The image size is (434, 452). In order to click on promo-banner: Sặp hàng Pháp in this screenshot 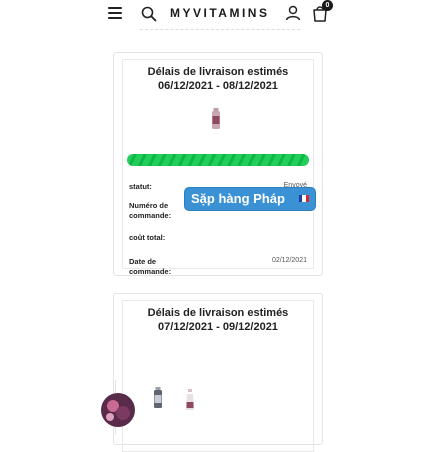, I will do `click(250, 199)`.